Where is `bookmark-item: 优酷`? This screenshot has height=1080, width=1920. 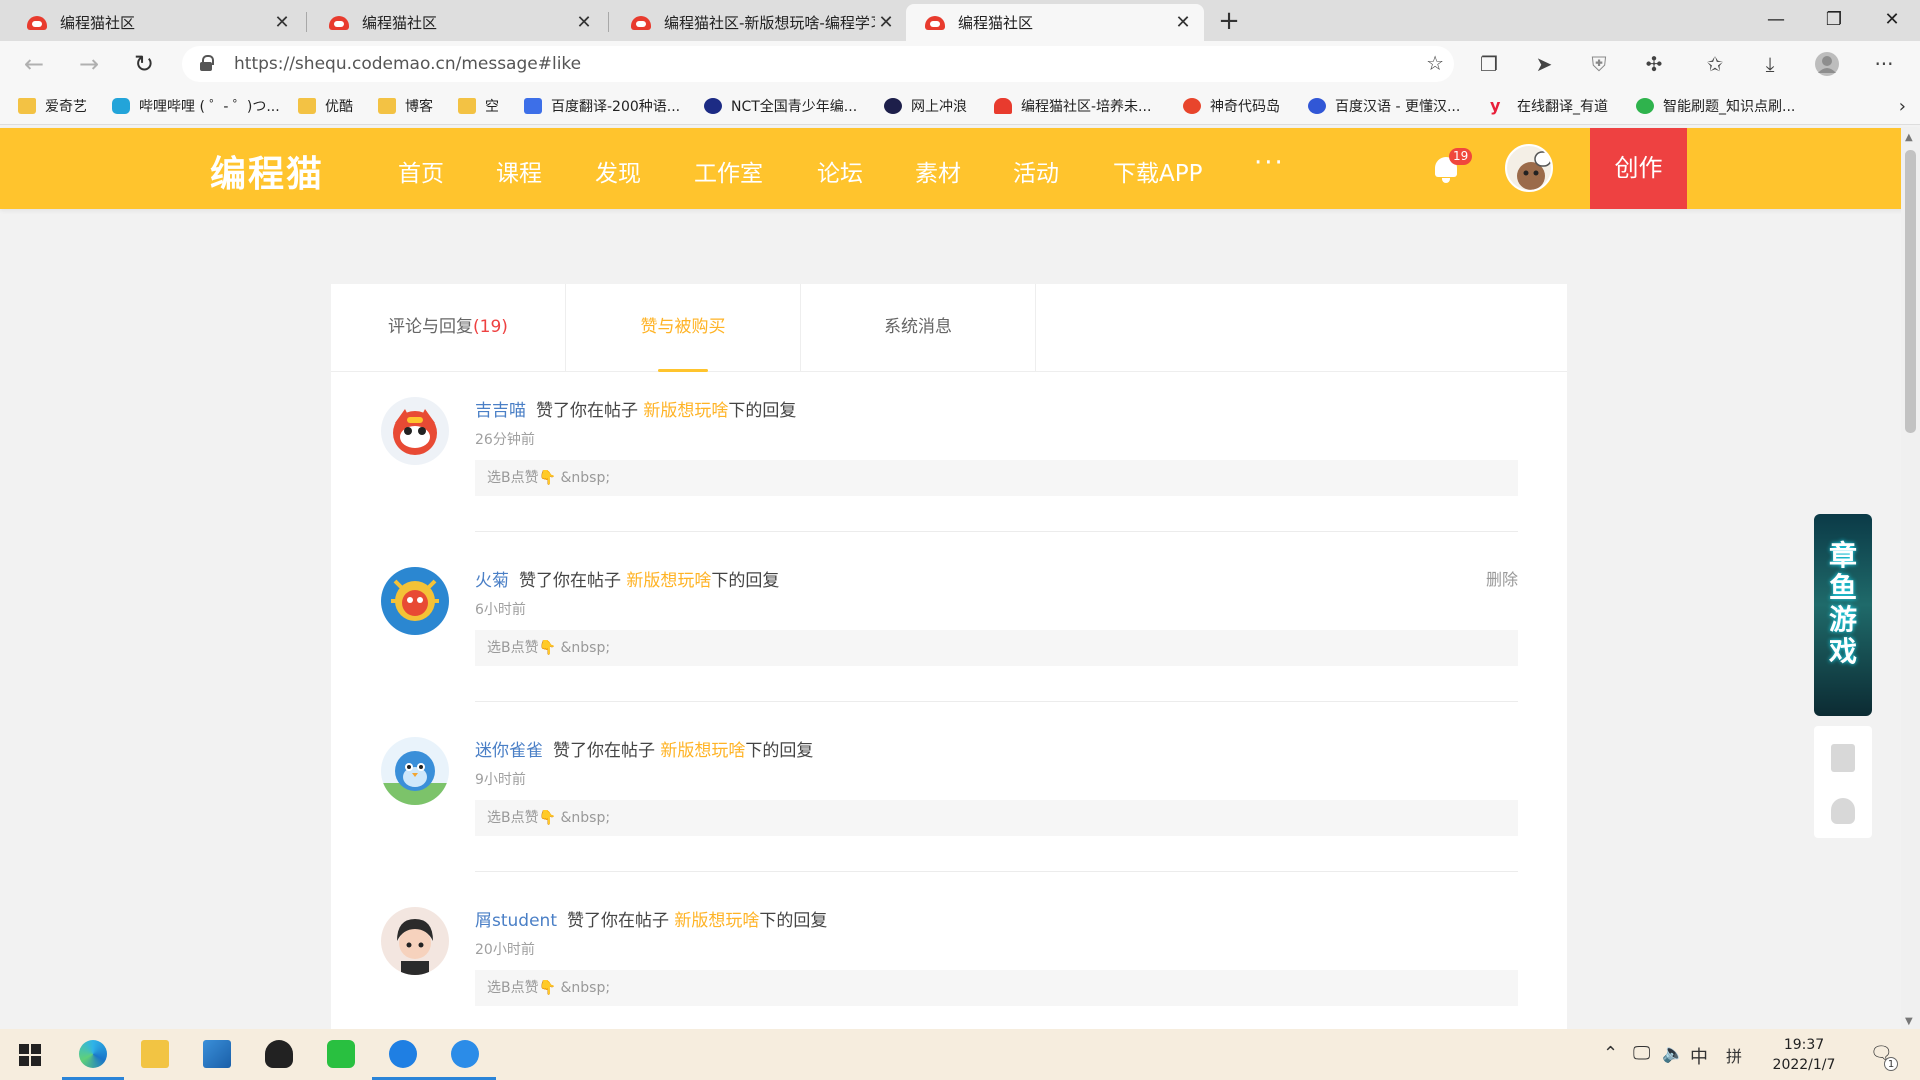 bookmark-item: 优酷 is located at coordinates (325, 106).